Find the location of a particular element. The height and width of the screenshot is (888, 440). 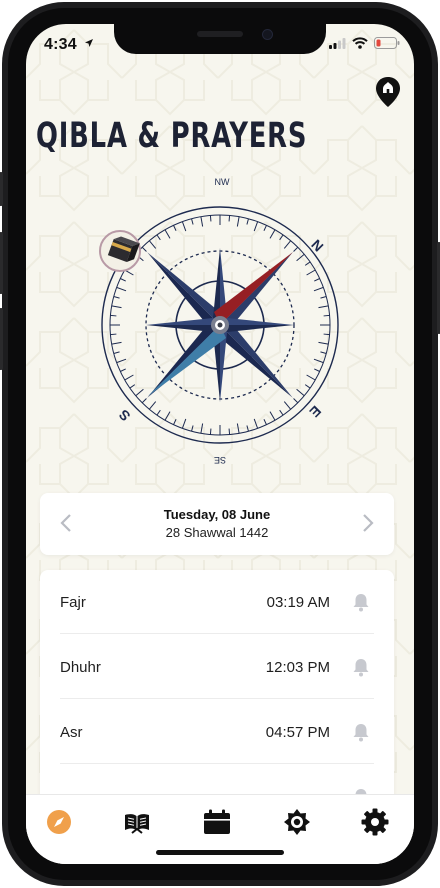

prayer-row-asr: Asr 04:57 PM is located at coordinates (217, 732).